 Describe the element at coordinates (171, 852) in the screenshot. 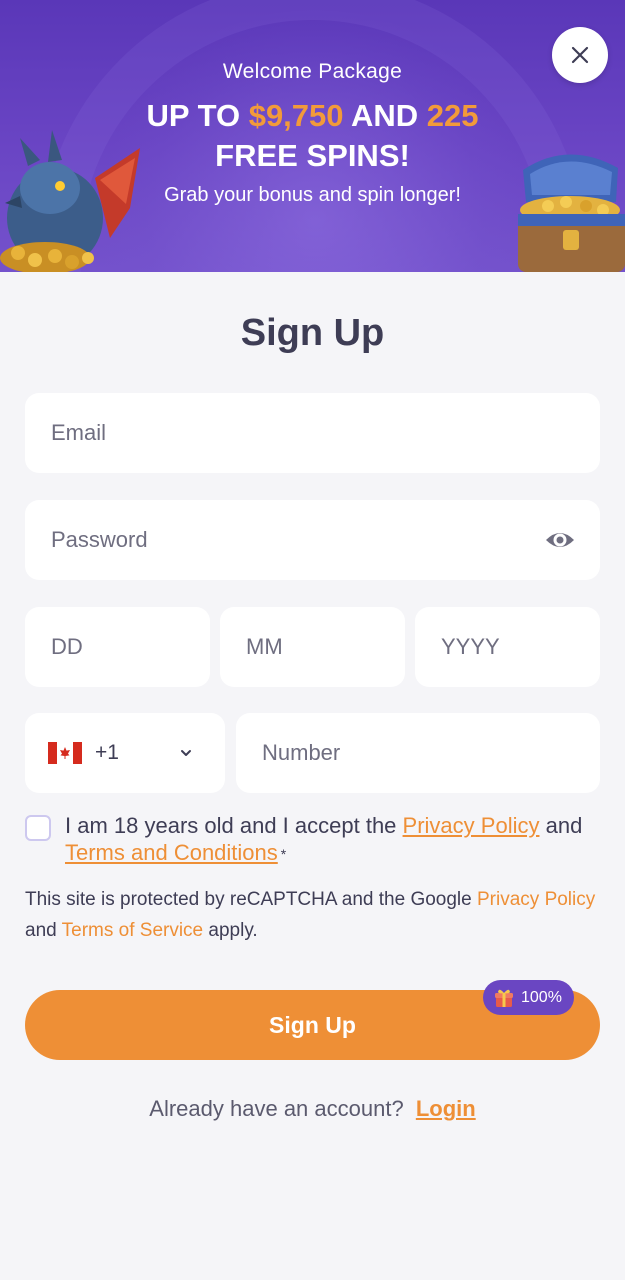

I see `terms-conditions-link: Terms and Conditions` at that location.